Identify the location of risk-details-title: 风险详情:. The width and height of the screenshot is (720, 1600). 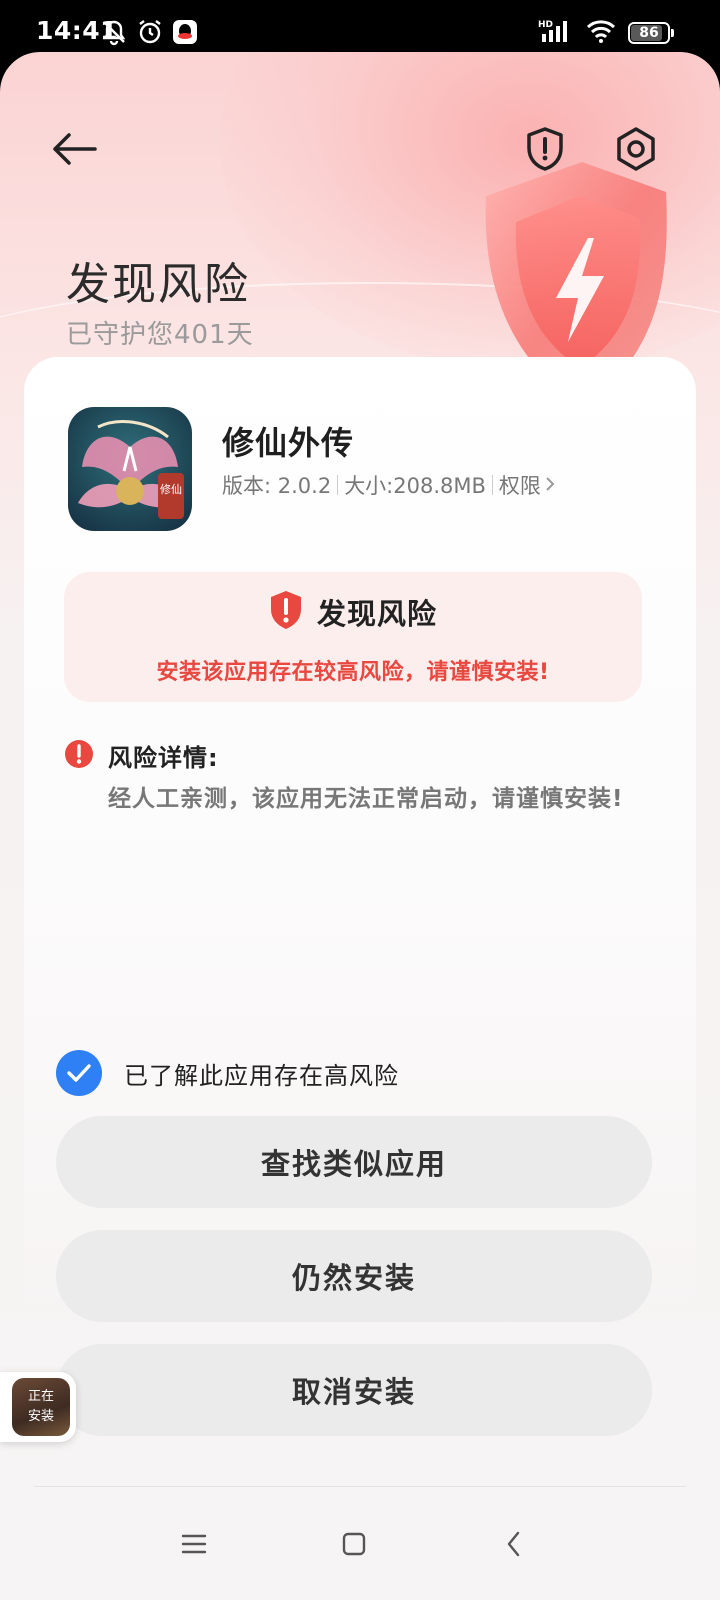
(163, 758).